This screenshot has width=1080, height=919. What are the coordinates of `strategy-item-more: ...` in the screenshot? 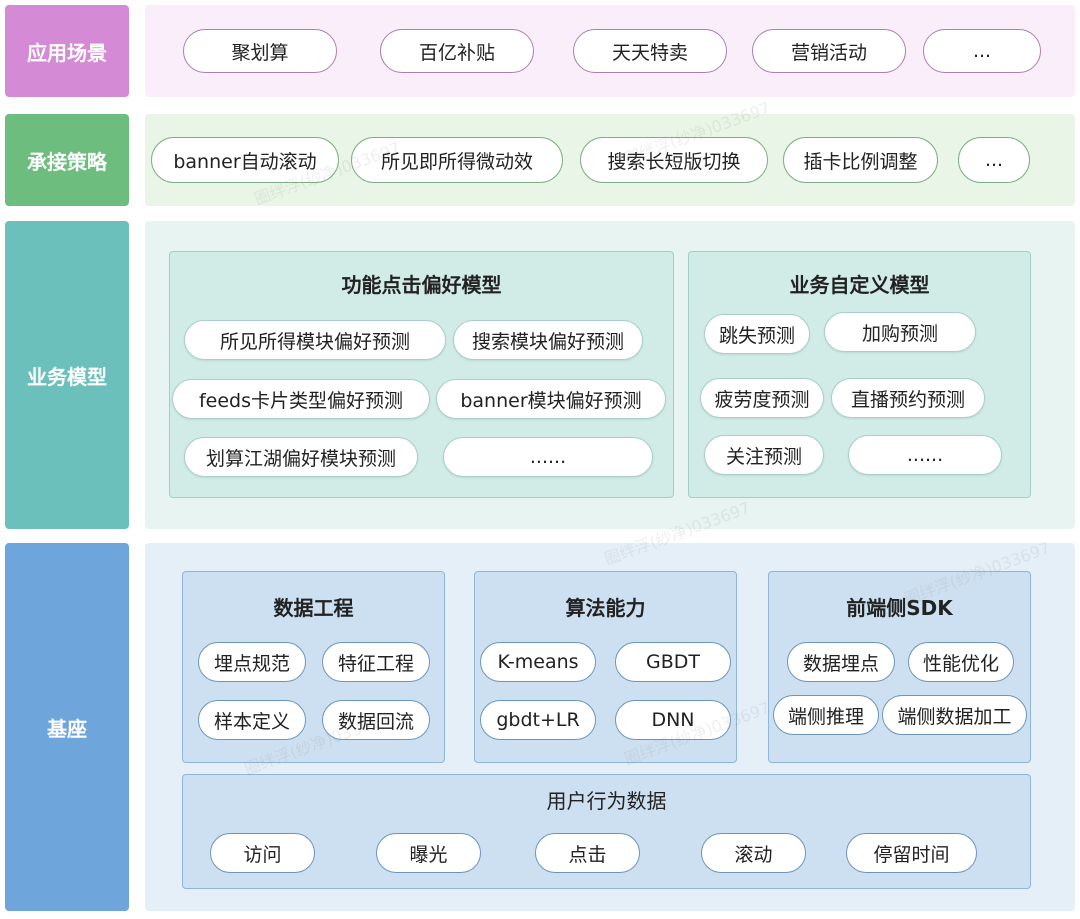 It's located at (994, 160).